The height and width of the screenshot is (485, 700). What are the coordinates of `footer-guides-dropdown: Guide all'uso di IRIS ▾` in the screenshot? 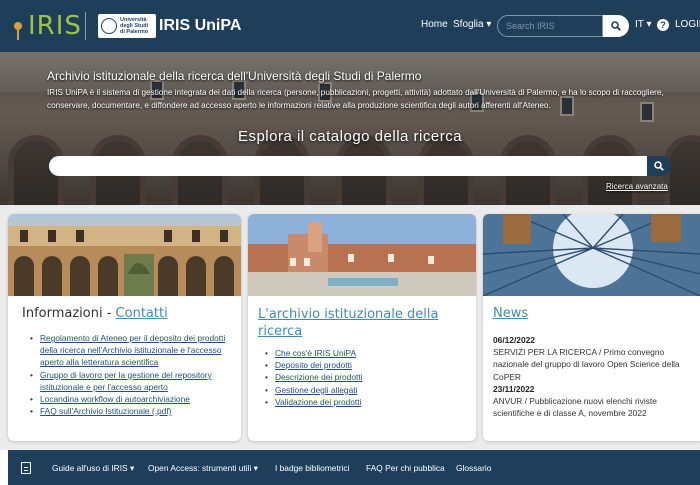 It's located at (93, 468).